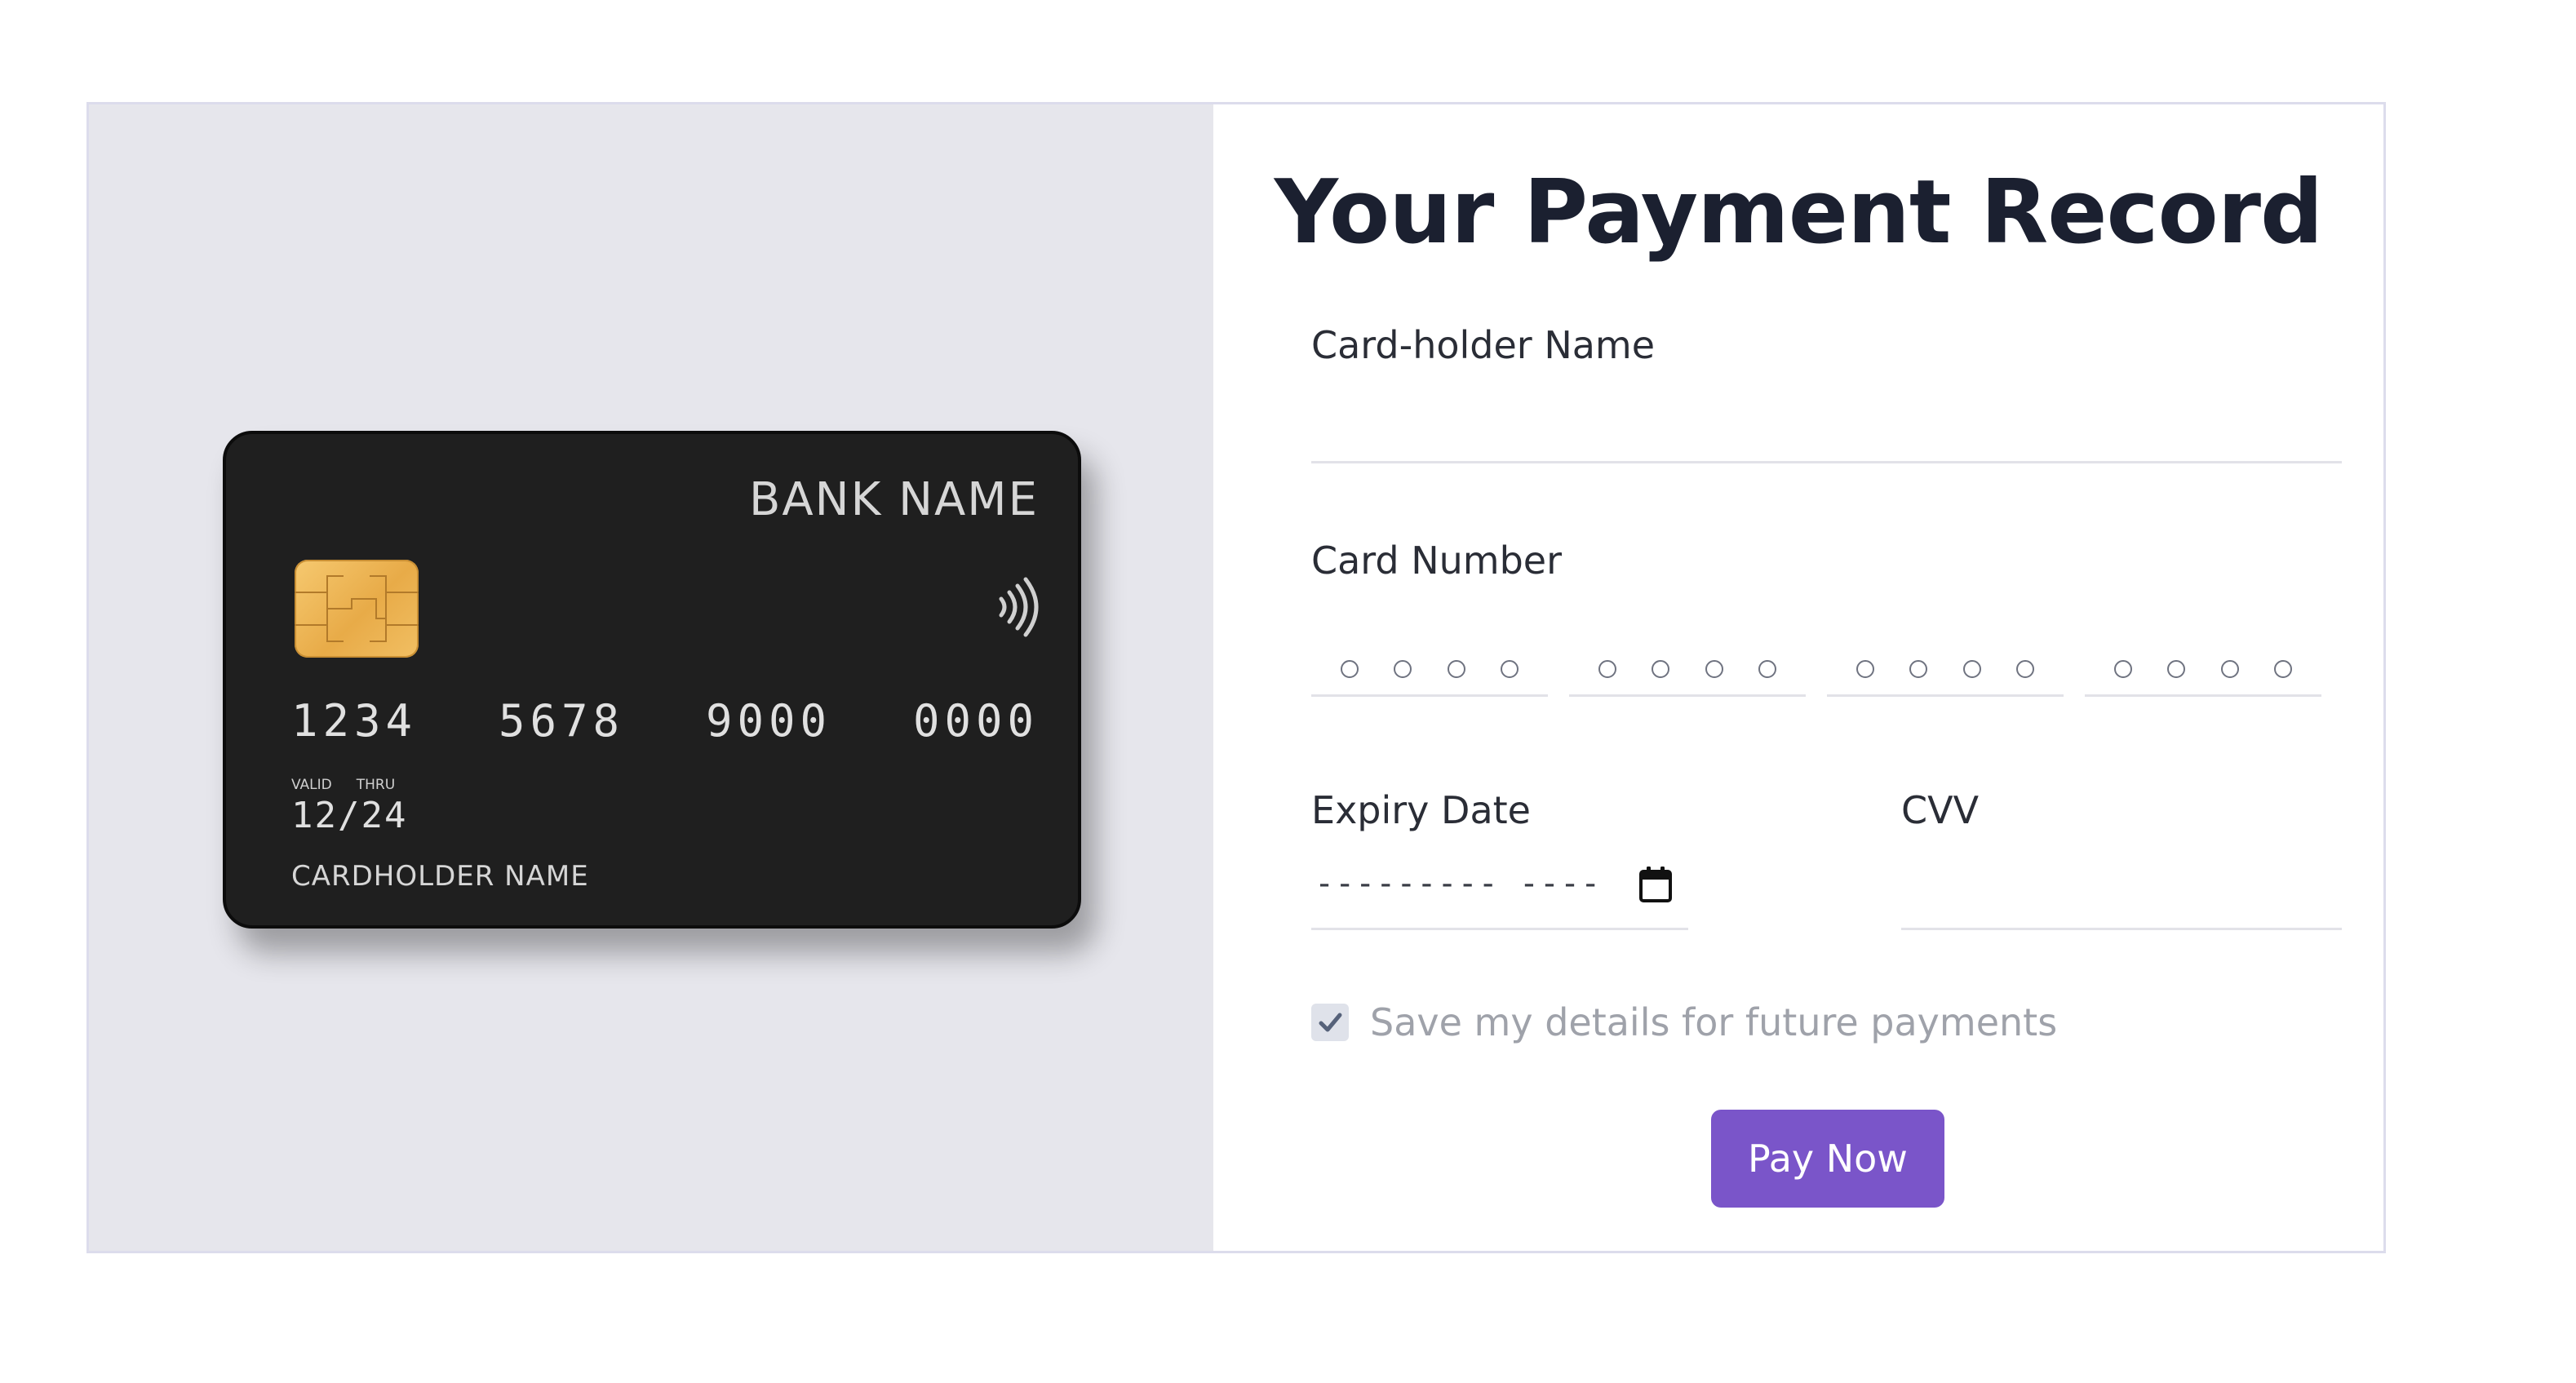 This screenshot has width=2576, height=1383. I want to click on save-details-checkbox, so click(1330, 1022).